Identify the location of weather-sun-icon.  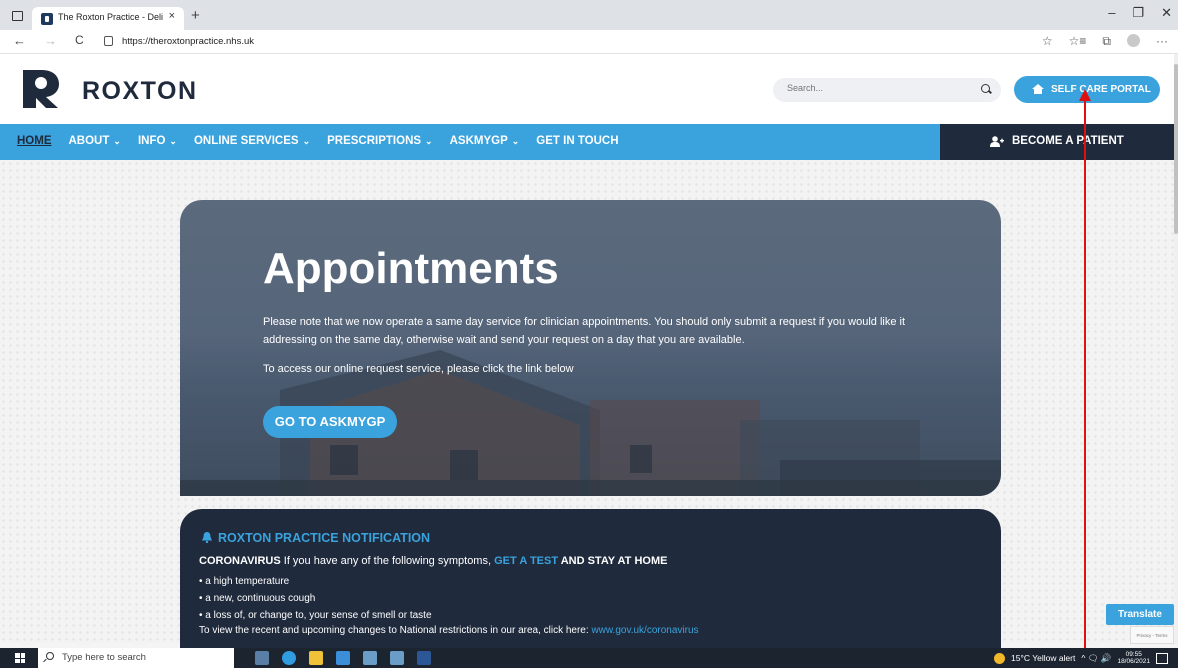
(999, 658).